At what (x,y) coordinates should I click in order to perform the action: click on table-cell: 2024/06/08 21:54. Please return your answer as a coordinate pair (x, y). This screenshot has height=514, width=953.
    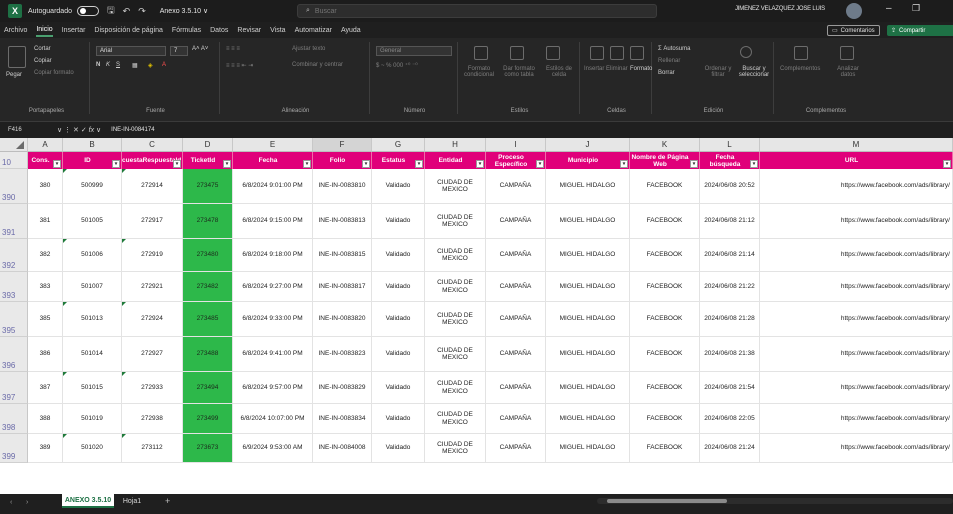
    Looking at the image, I should click on (730, 388).